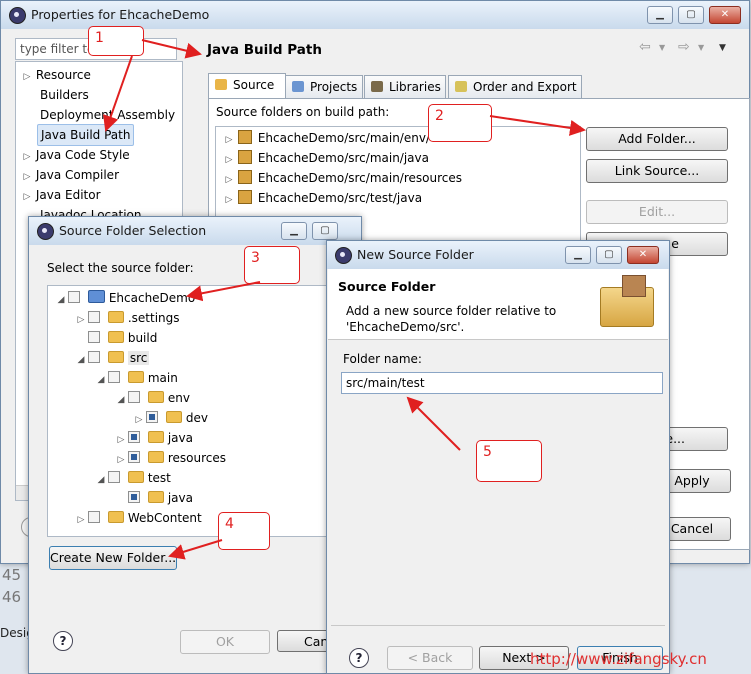 The width and height of the screenshot is (751, 674). Describe the element at coordinates (56, 75) in the screenshot. I see `tree-item-resource: ▷ Resource` at that location.